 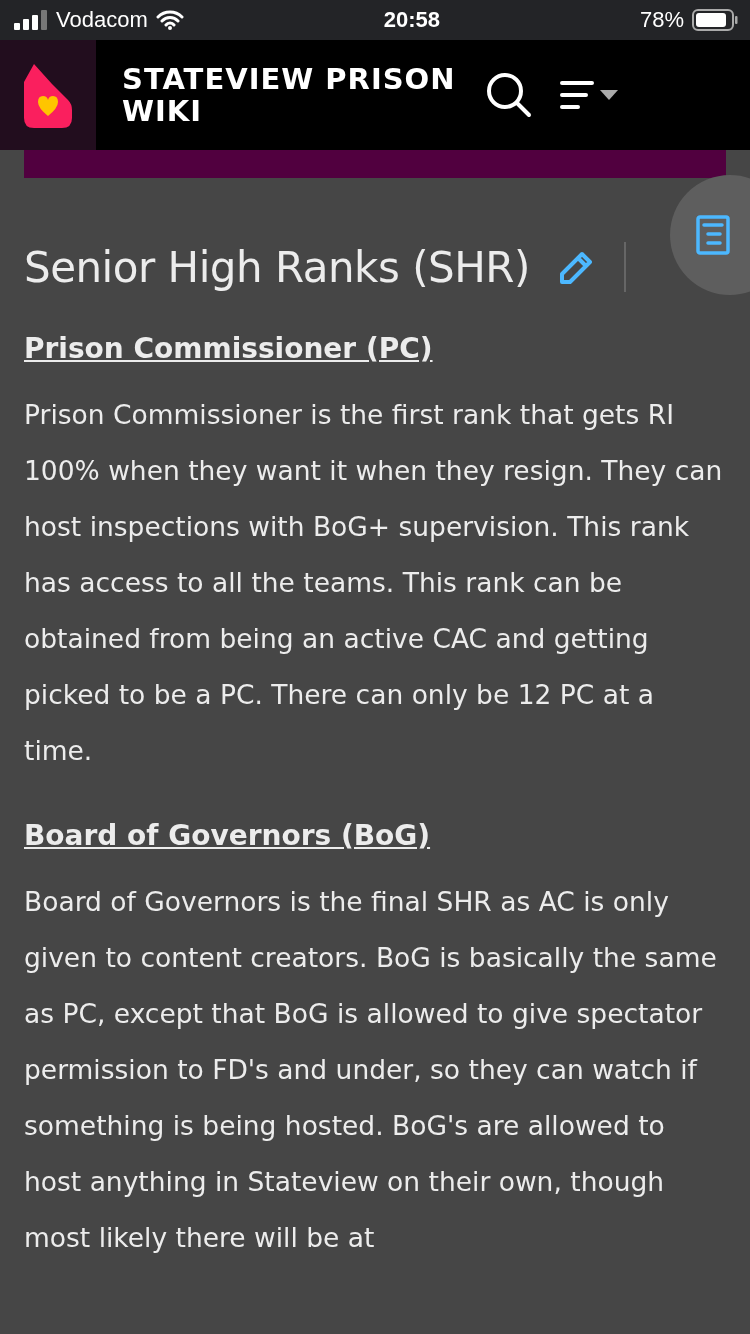 What do you see at coordinates (715, 20) in the screenshot?
I see `battery-icon` at bounding box center [715, 20].